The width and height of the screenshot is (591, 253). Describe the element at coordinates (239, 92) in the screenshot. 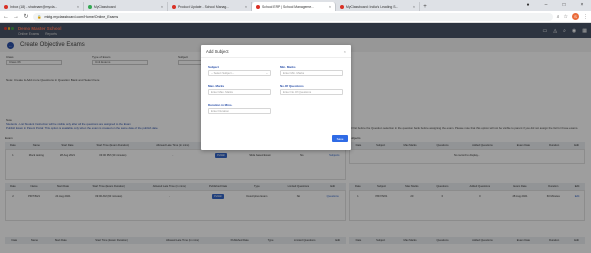

I see `max-marks-input: Enter Max. Marks` at that location.